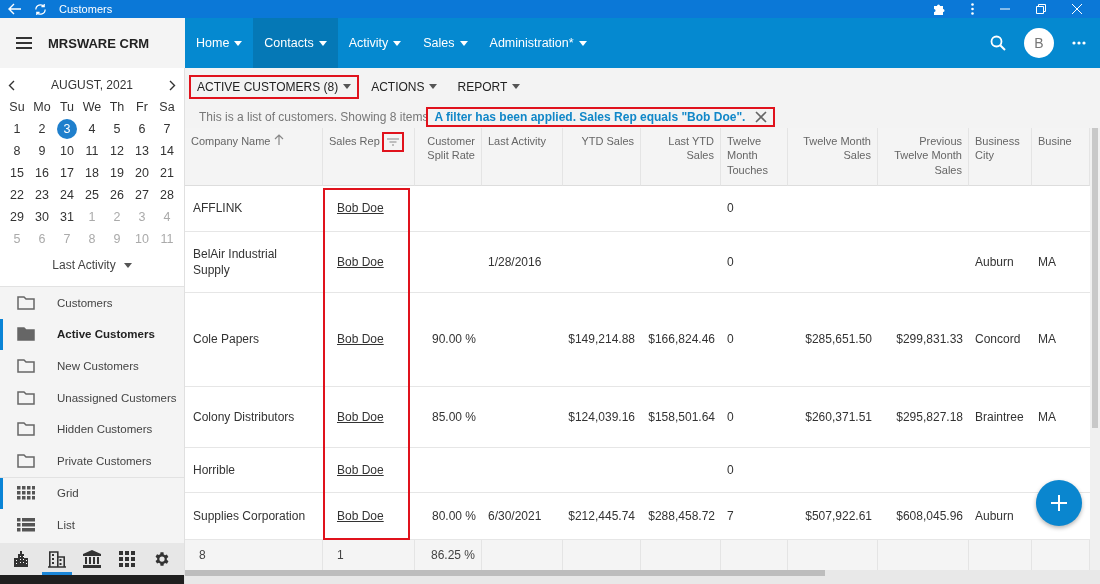 The width and height of the screenshot is (1100, 584). Describe the element at coordinates (538, 43) in the screenshot. I see `nav-menu-item: Administration*` at that location.